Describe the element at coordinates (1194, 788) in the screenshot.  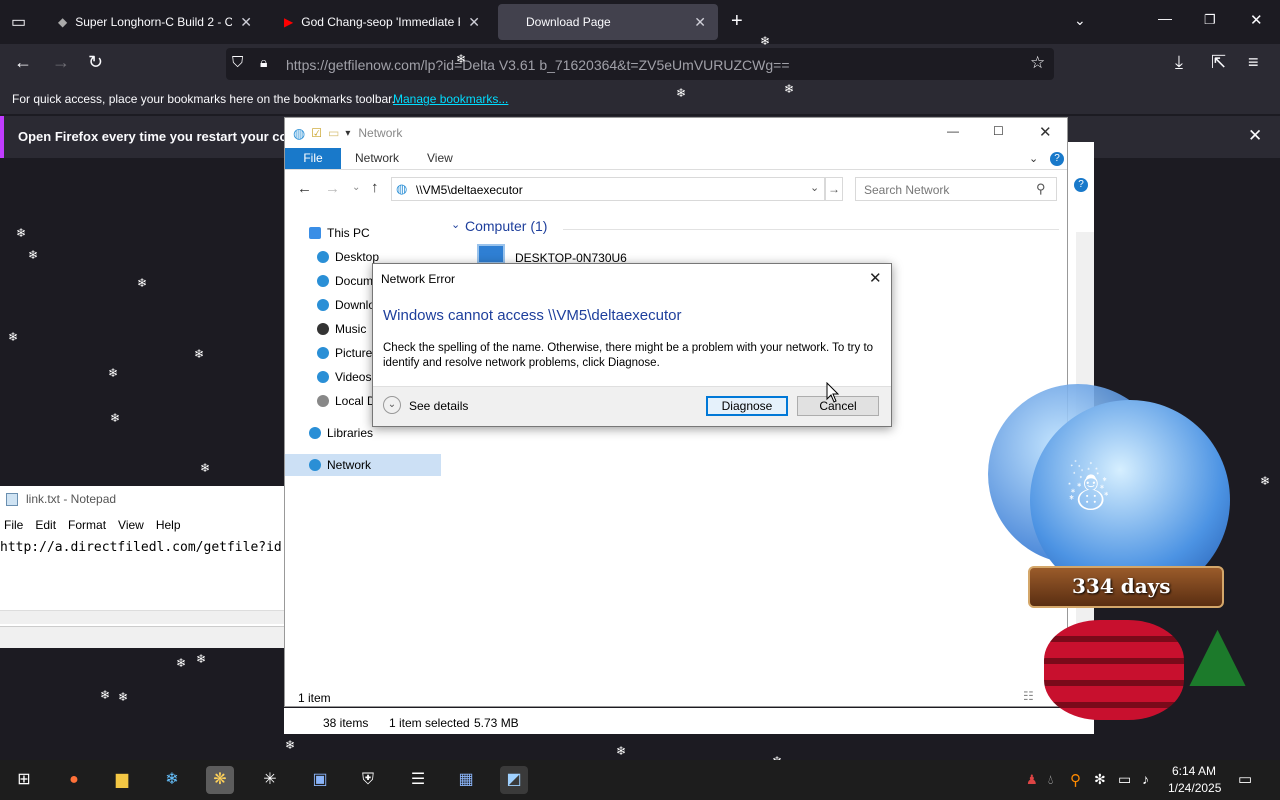
I see `clock-date: 1/24/2025` at that location.